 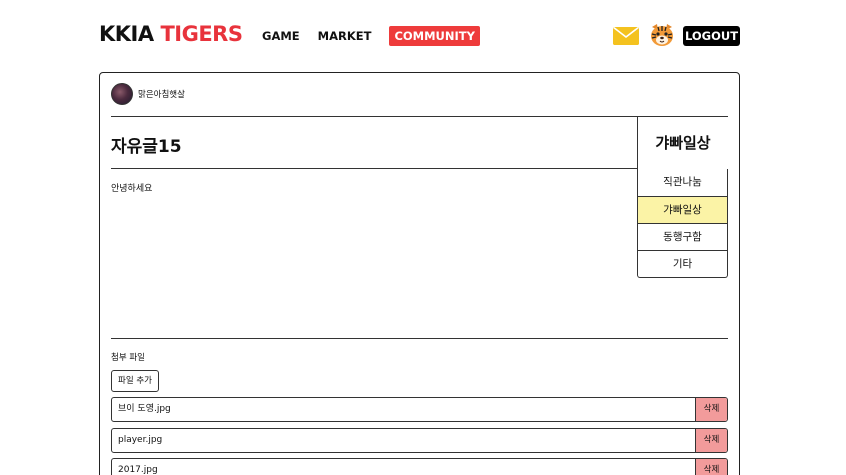 I want to click on attachment-row: 브이 도영.jpg 삭제, so click(x=419, y=409).